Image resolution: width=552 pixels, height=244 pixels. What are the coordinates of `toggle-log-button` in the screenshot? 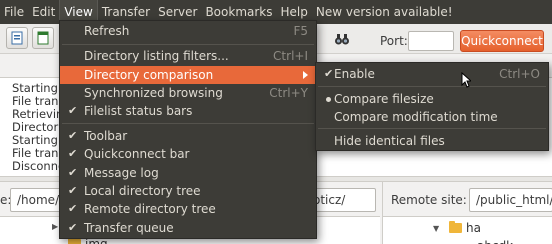 It's located at (43, 38).